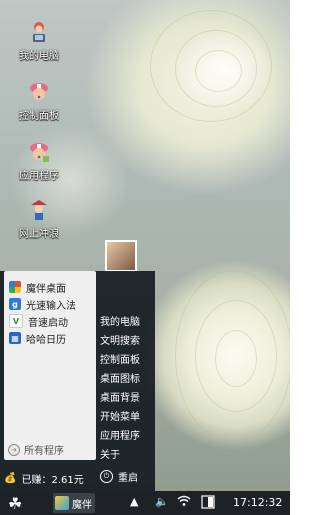 The width and height of the screenshot is (320, 515). What do you see at coordinates (39, 176) in the screenshot?
I see `desktop-icon-label: 应用程序` at bounding box center [39, 176].